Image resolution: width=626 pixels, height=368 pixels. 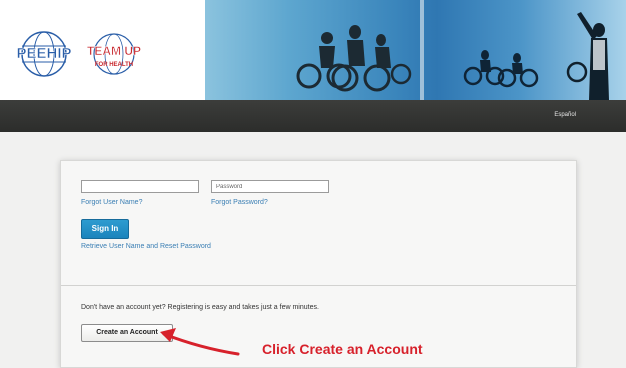 What do you see at coordinates (452, 50) in the screenshot?
I see `cyclists-silhouette-image` at bounding box center [452, 50].